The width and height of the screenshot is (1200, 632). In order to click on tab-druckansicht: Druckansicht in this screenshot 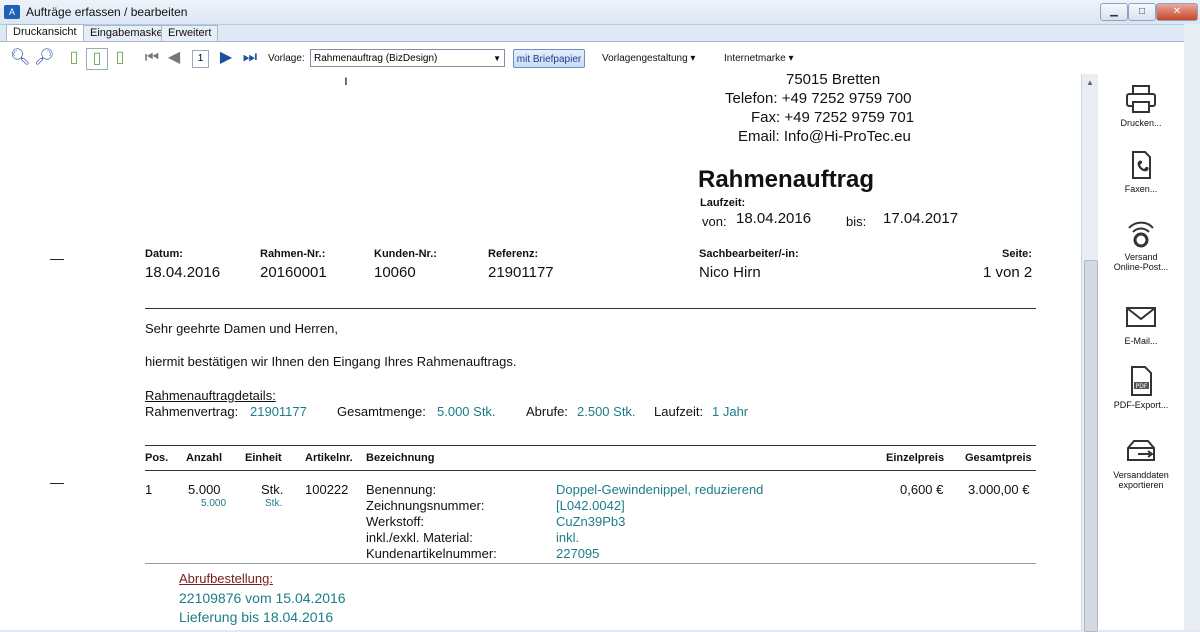, I will do `click(45, 33)`.